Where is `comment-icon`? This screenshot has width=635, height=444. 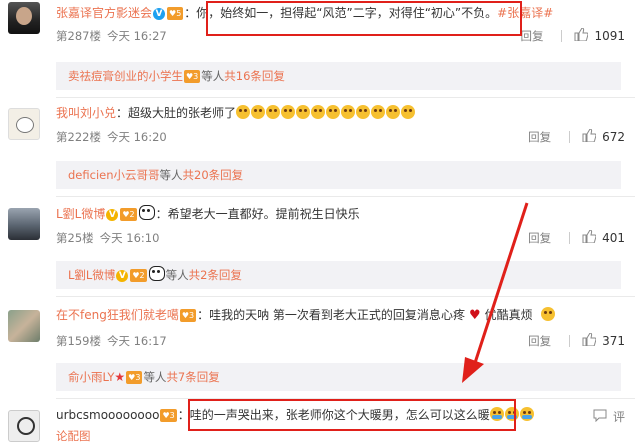
comment-icon is located at coordinates (600, 417).